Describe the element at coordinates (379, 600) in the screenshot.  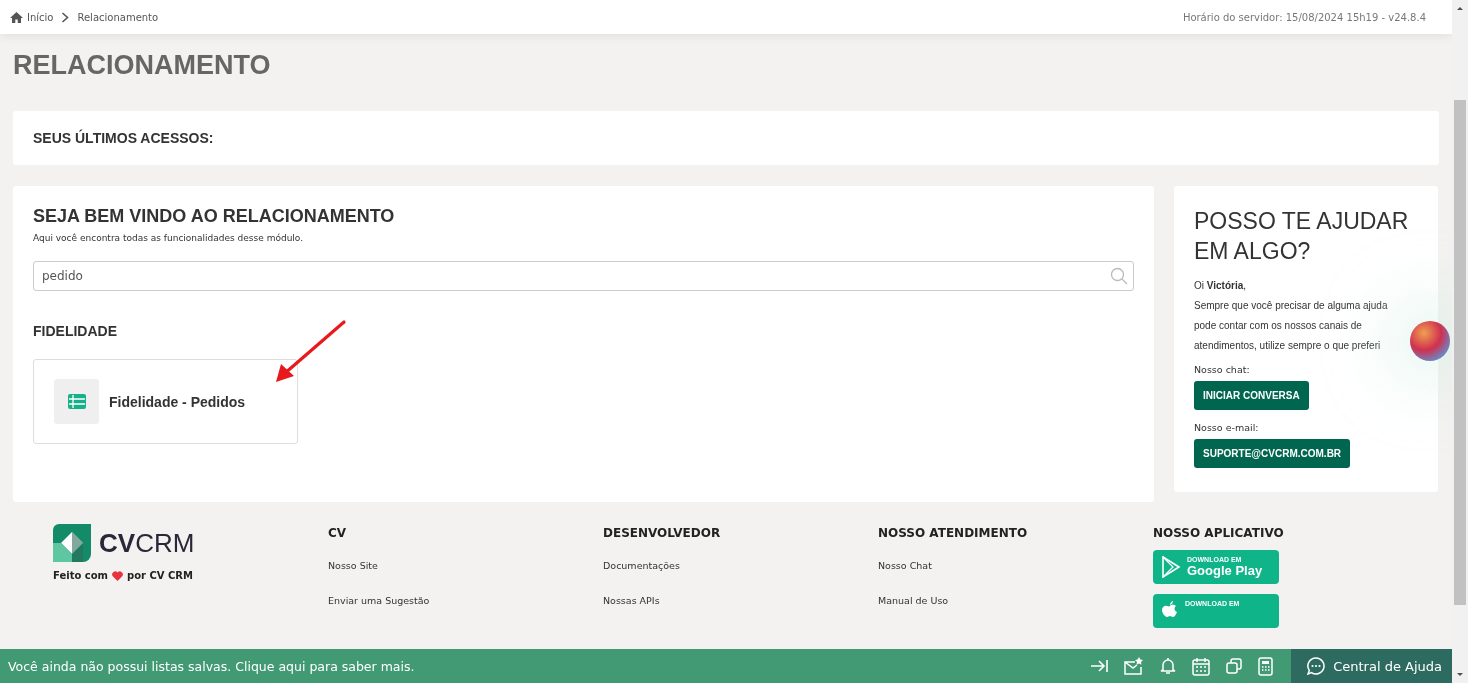
I see `footer-link: Enviar uma Sugestão` at that location.